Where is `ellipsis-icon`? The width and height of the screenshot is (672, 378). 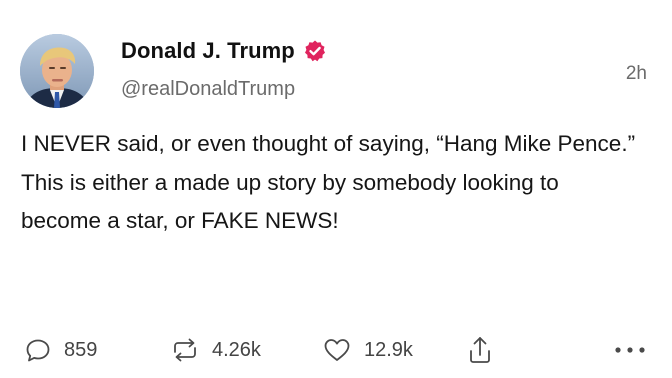 ellipsis-icon is located at coordinates (630, 350).